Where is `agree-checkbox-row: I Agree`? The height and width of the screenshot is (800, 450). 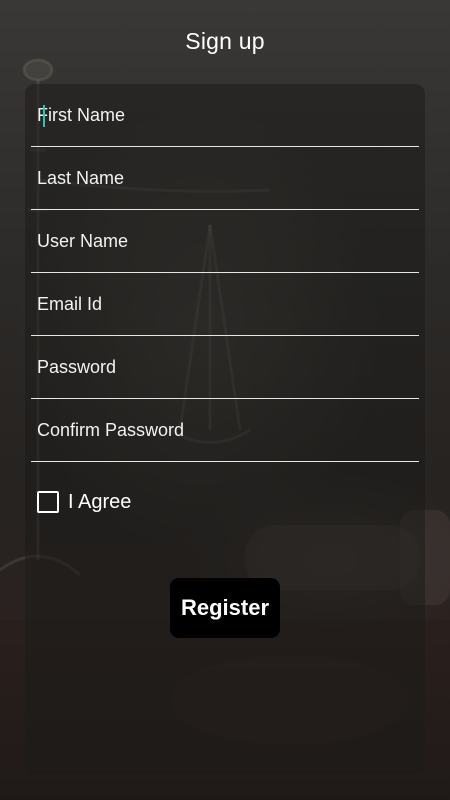
agree-checkbox-row: I Agree is located at coordinates (84, 502).